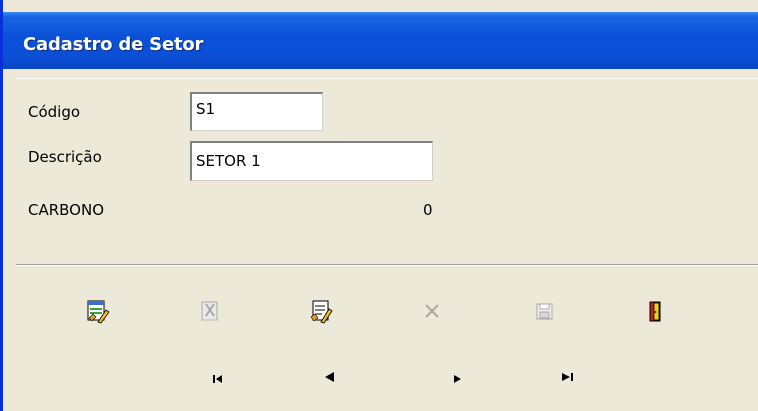 Image resolution: width=758 pixels, height=411 pixels. I want to click on exit-door-icon, so click(655, 311).